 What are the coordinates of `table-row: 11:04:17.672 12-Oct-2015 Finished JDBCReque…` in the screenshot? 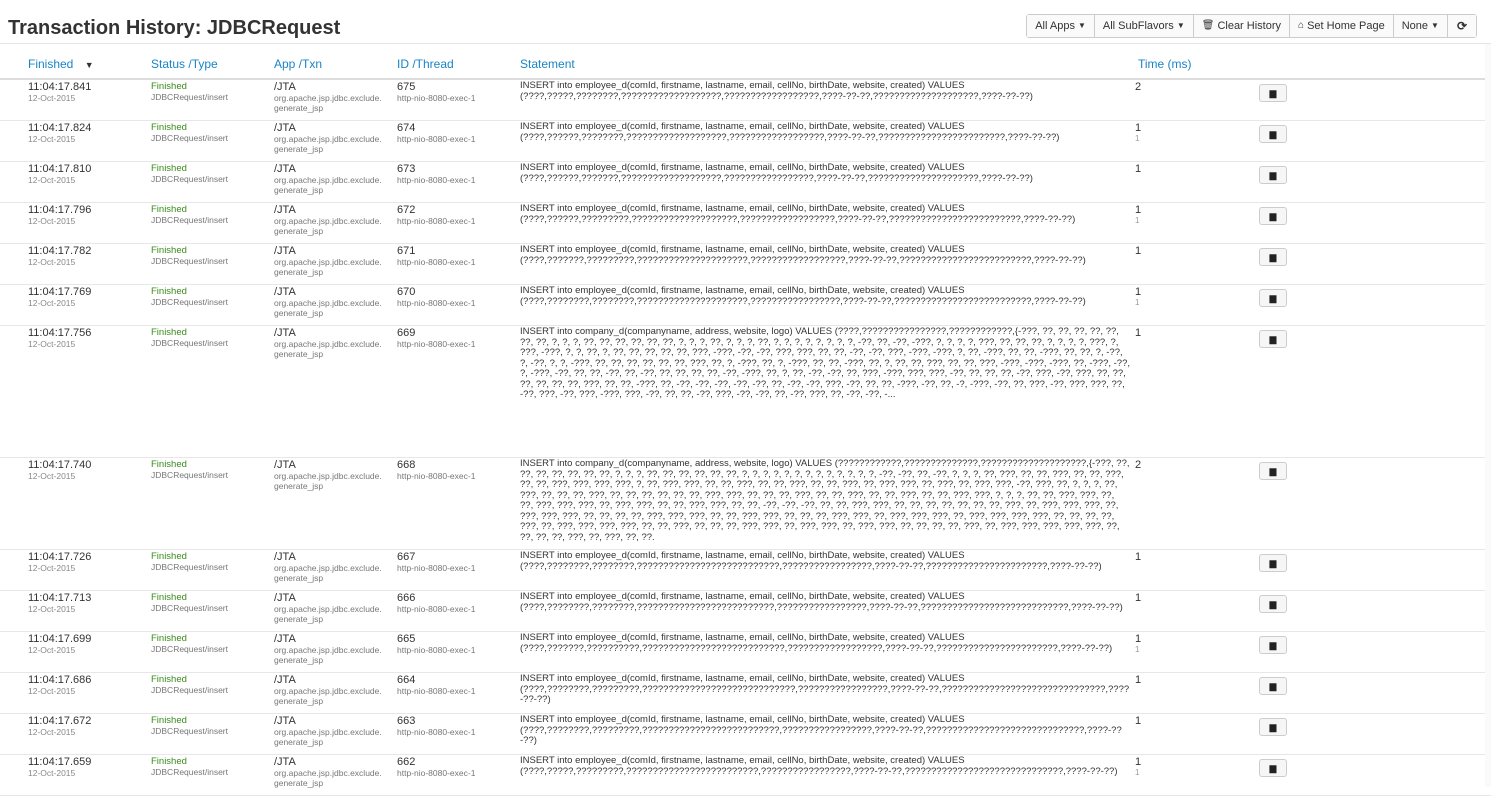 It's located at (745, 734).